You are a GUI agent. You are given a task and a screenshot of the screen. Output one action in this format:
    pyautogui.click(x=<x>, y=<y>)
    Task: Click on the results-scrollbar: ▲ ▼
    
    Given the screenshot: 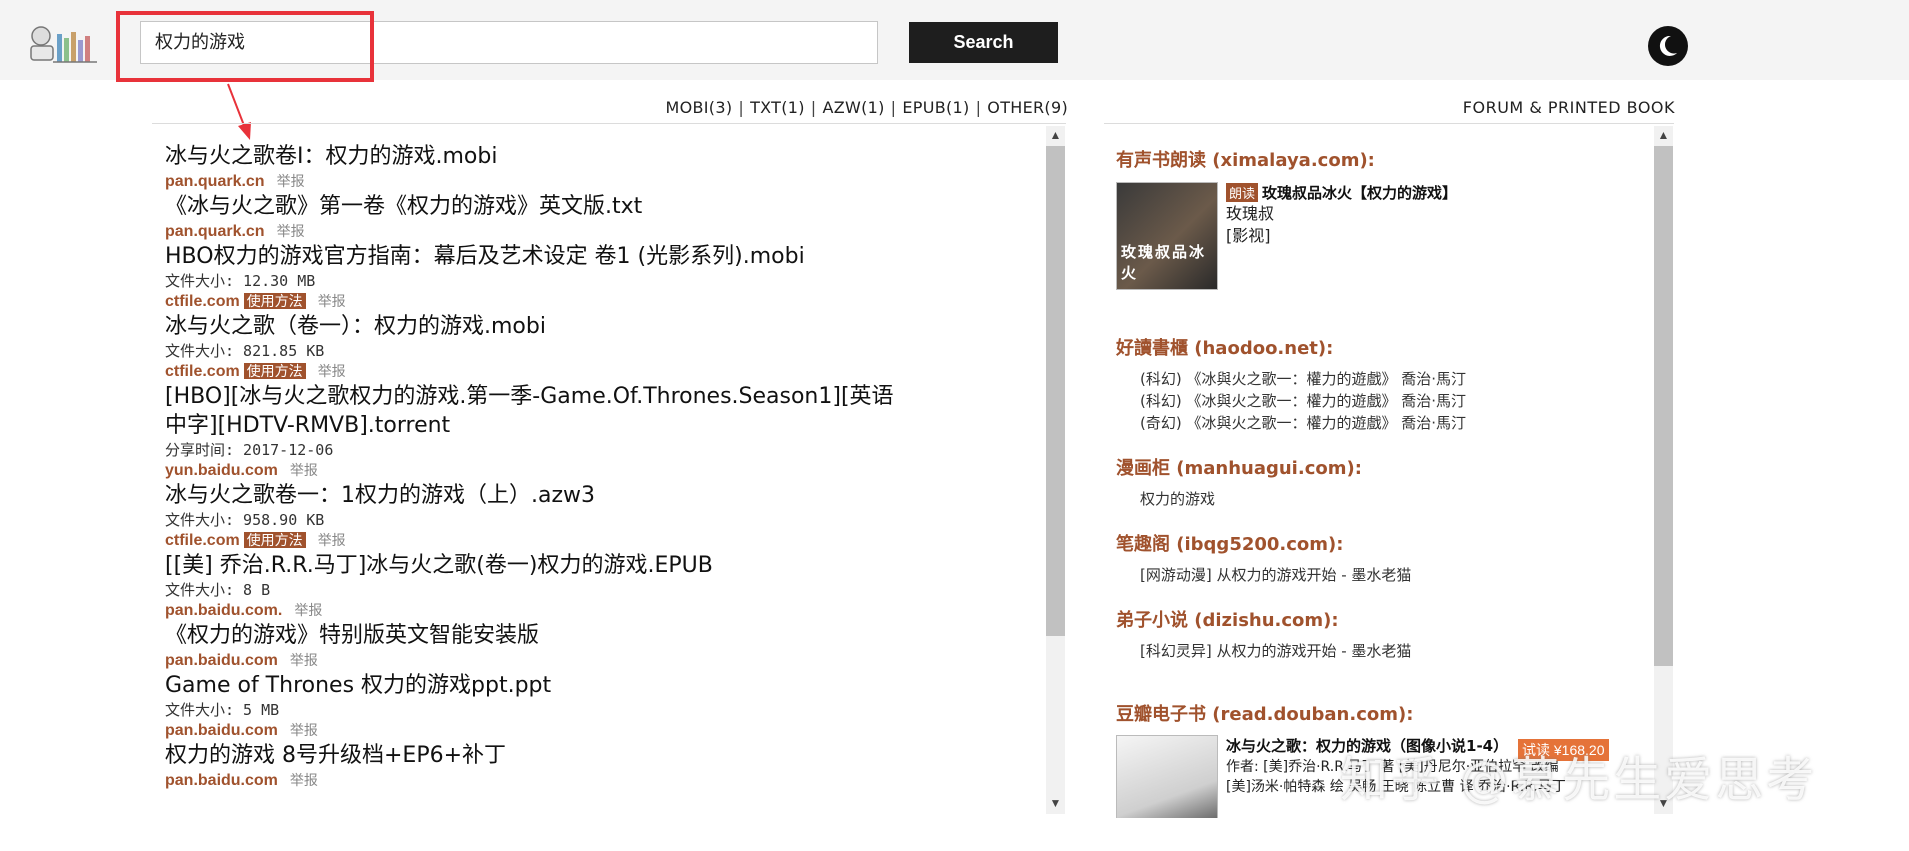 What is the action you would take?
    pyautogui.click(x=1055, y=470)
    